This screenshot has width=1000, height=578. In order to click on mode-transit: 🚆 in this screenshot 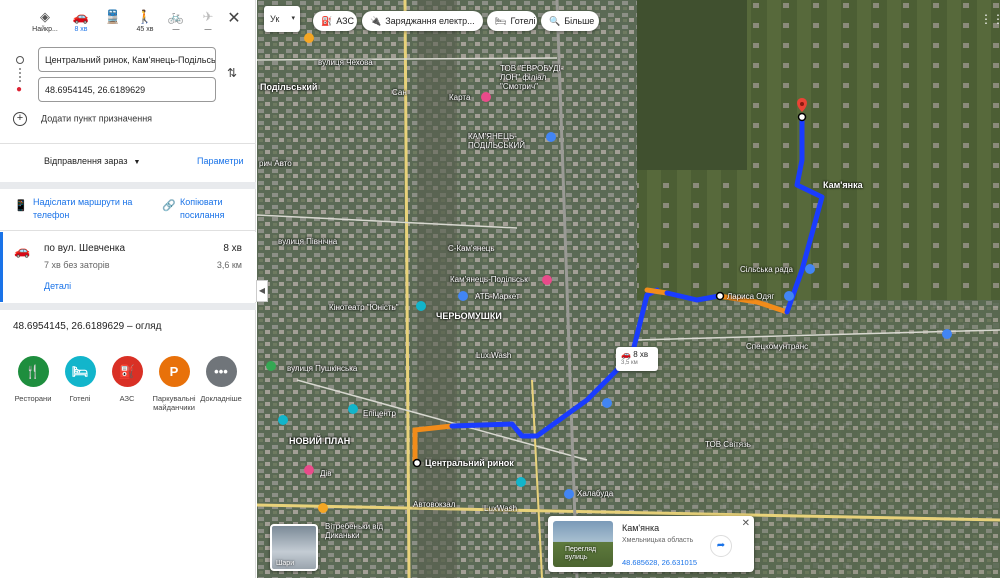, I will do `click(113, 17)`.